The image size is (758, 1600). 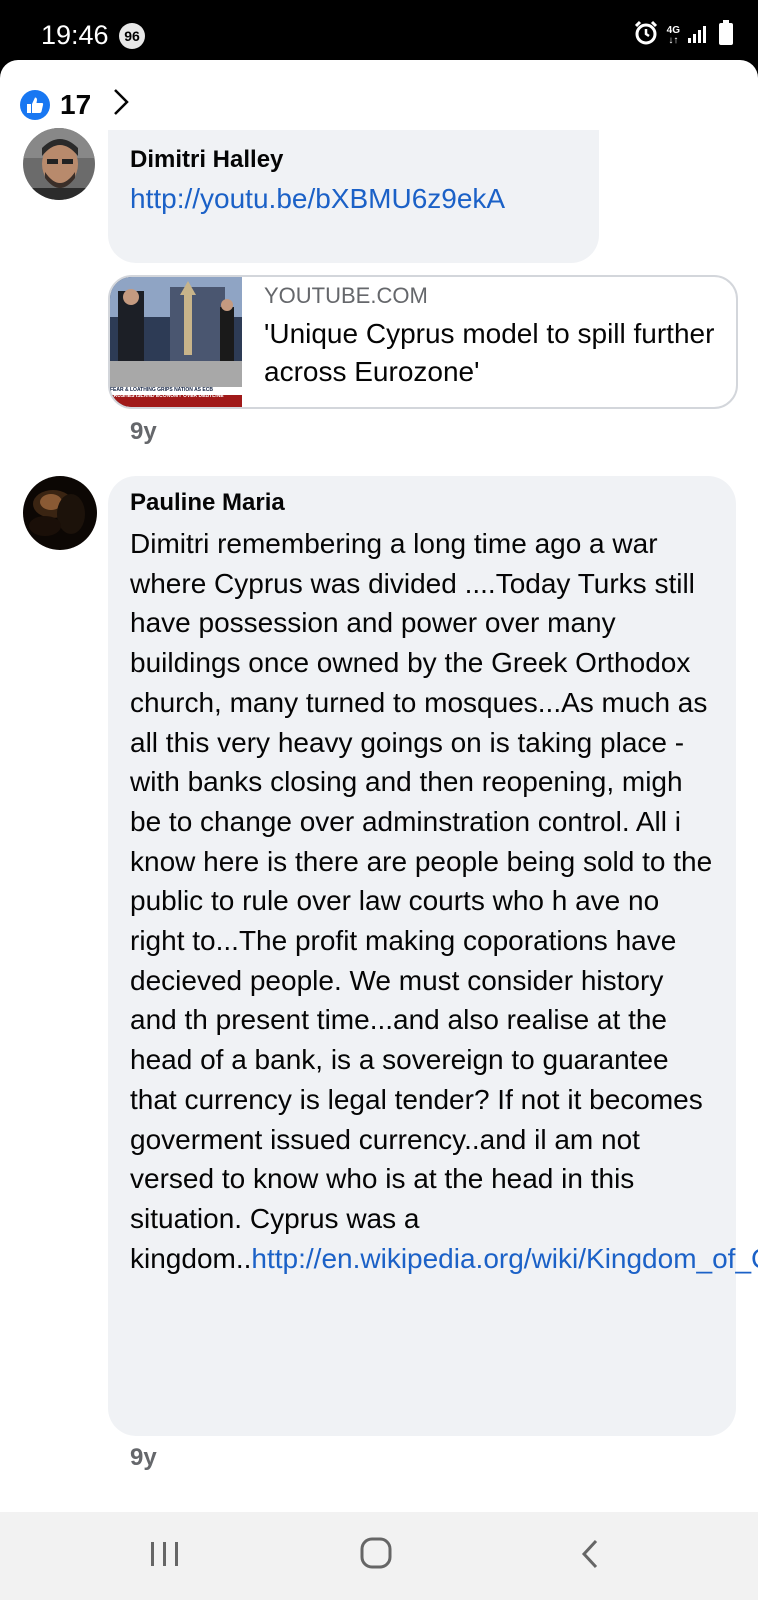 I want to click on chevron-right-icon, so click(x=121, y=104).